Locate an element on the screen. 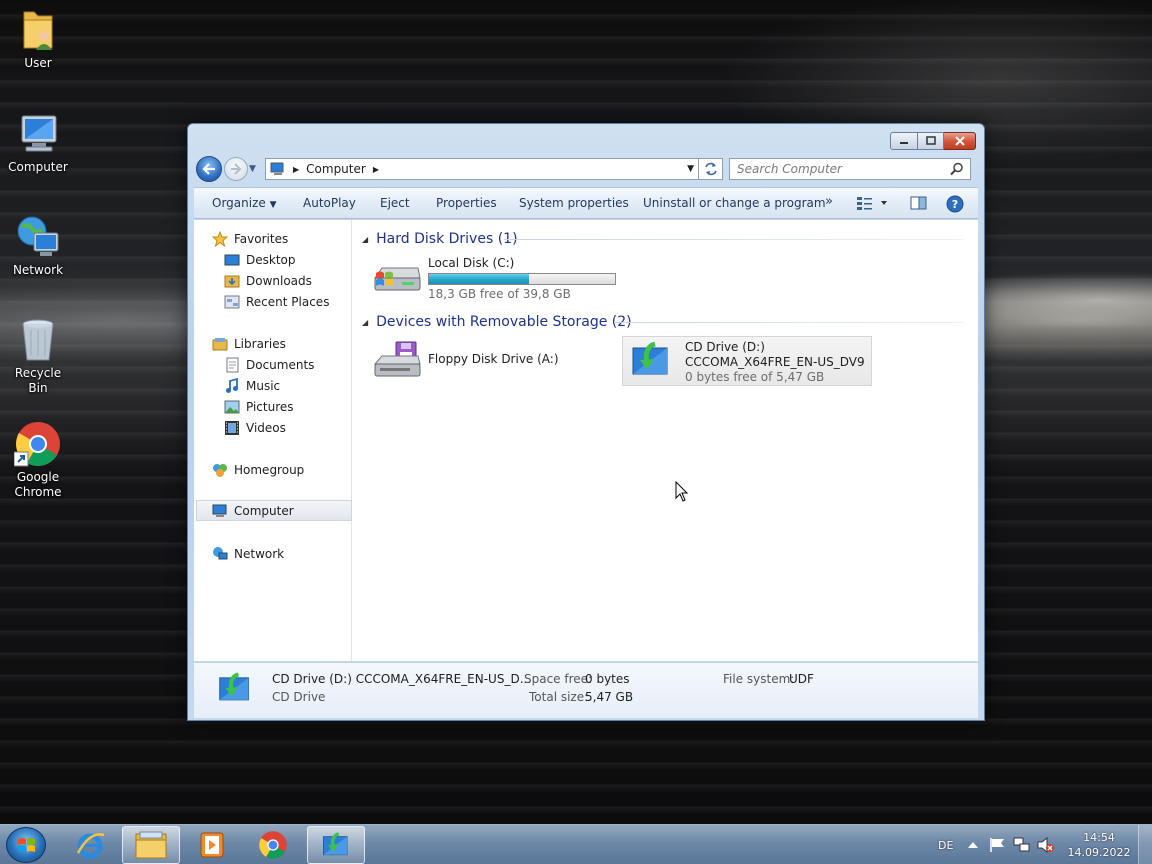 The image size is (1152, 864). windows-logo-icon is located at coordinates (26, 845).